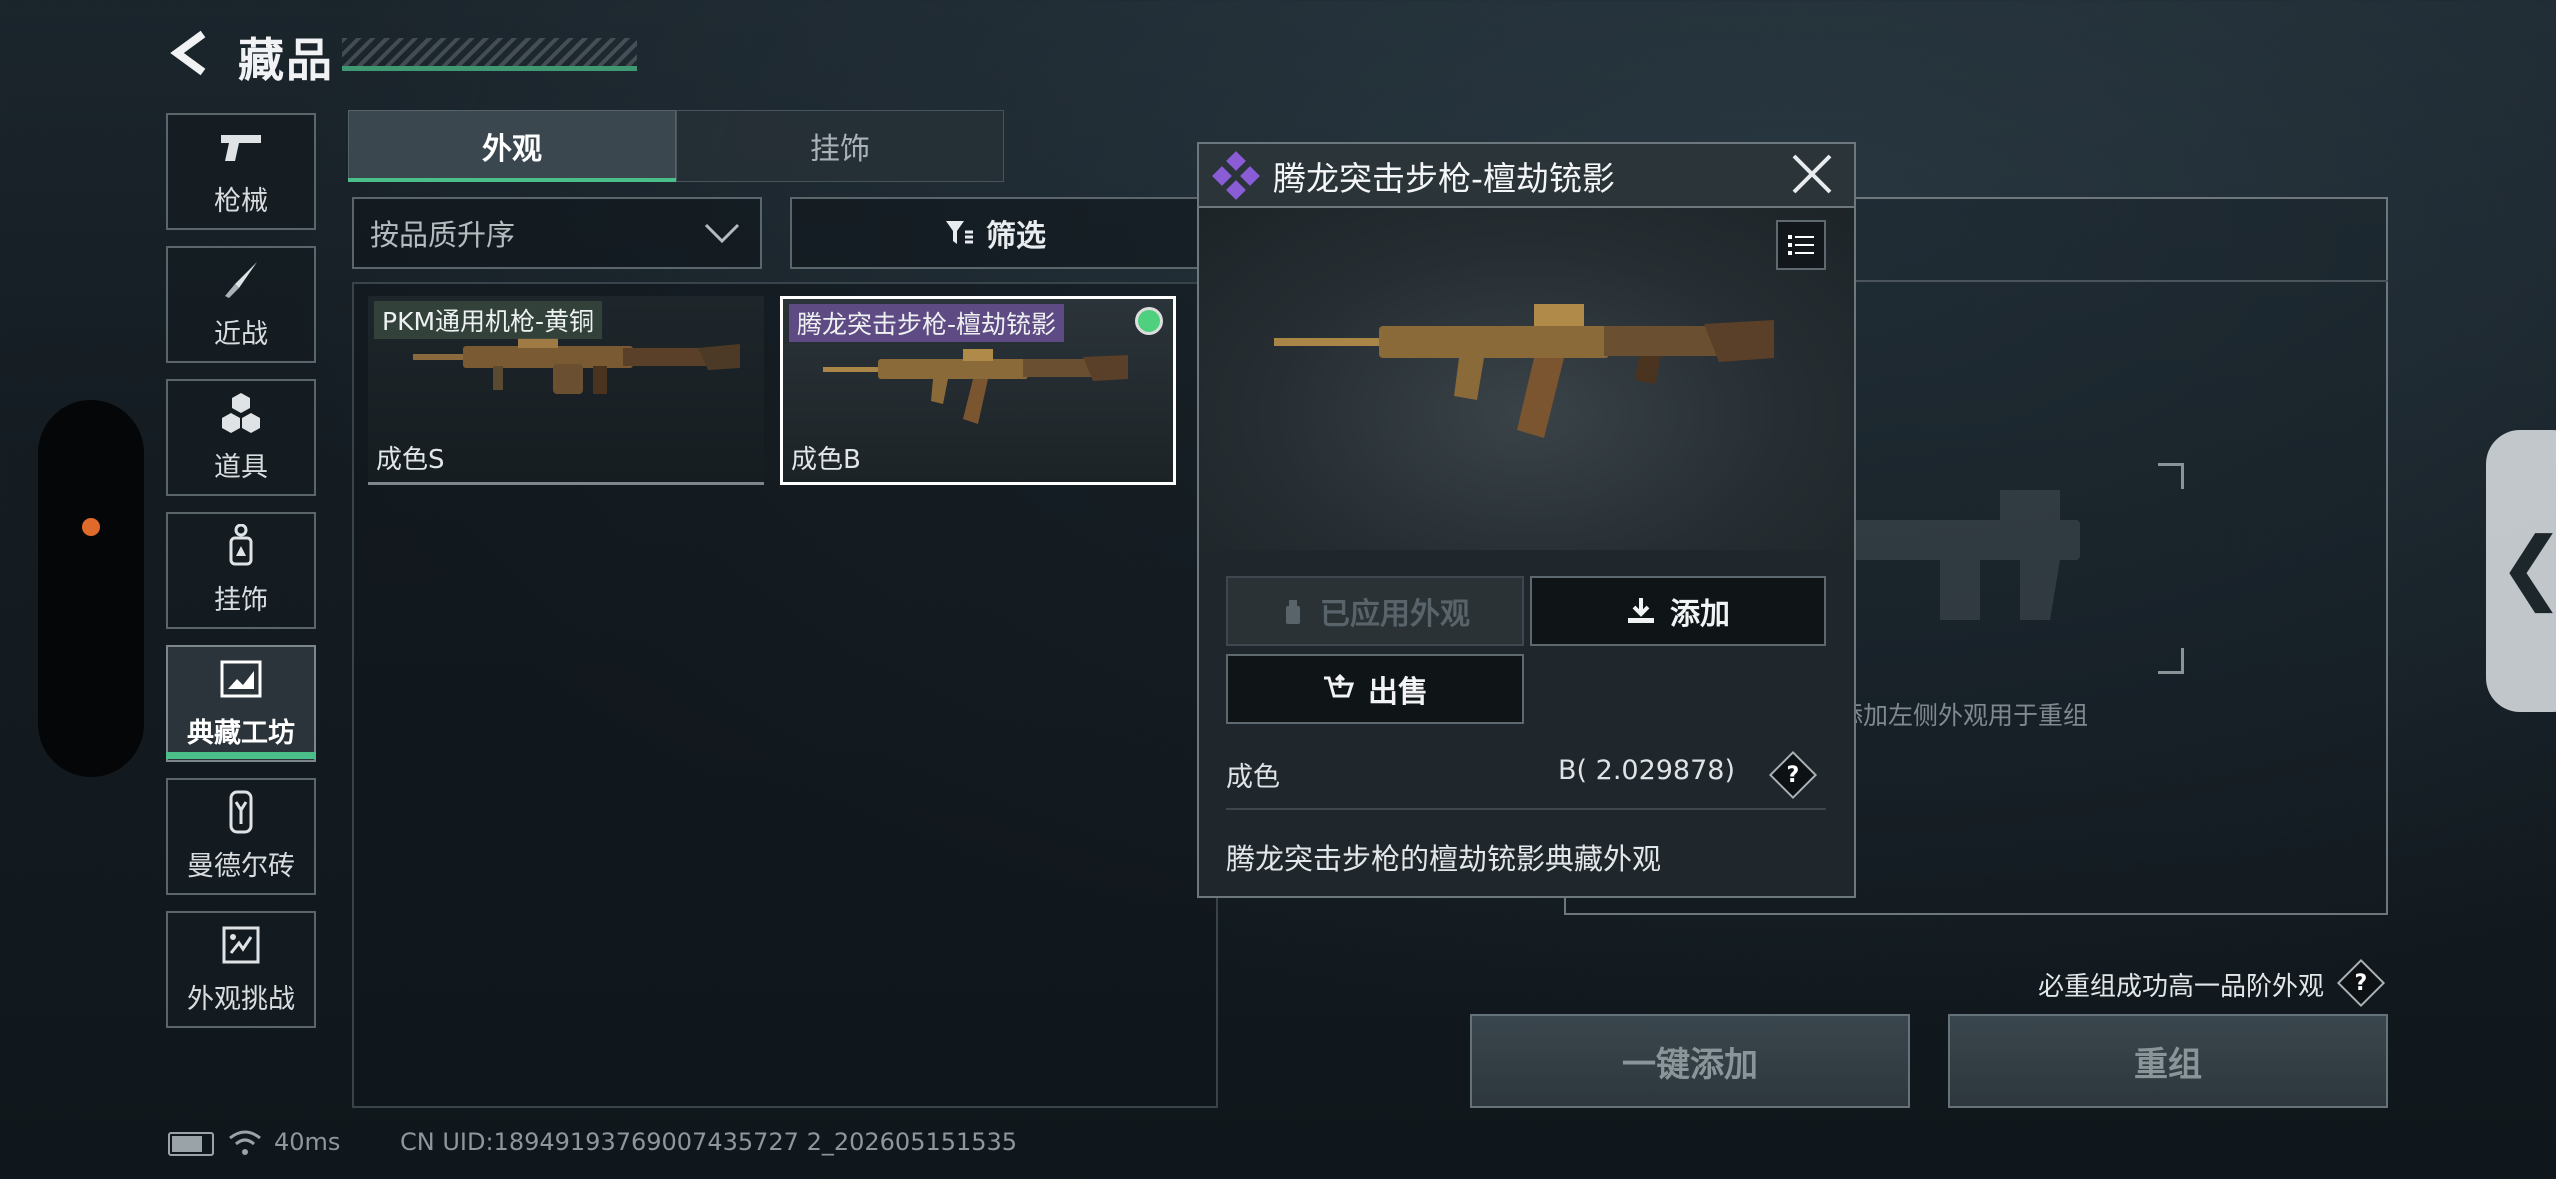 The width and height of the screenshot is (2556, 1179). Describe the element at coordinates (1236, 175) in the screenshot. I see `rarity-diamond-icon` at that location.